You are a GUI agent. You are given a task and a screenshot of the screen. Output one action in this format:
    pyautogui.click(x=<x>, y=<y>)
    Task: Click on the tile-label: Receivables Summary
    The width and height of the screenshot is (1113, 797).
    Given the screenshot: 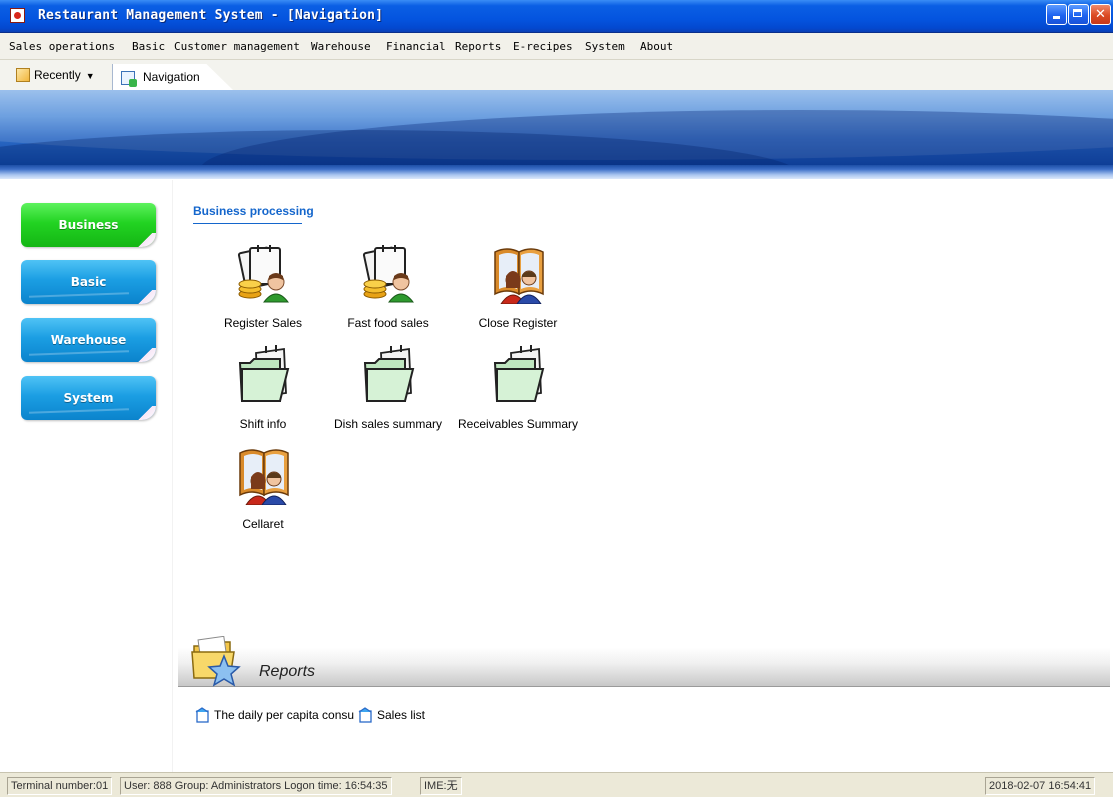 What is the action you would take?
    pyautogui.click(x=518, y=424)
    